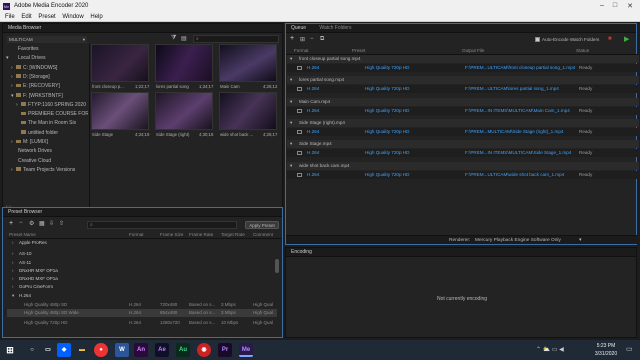 This screenshot has width=640, height=360. I want to click on clock-date: 3/31/2020, so click(606, 354).